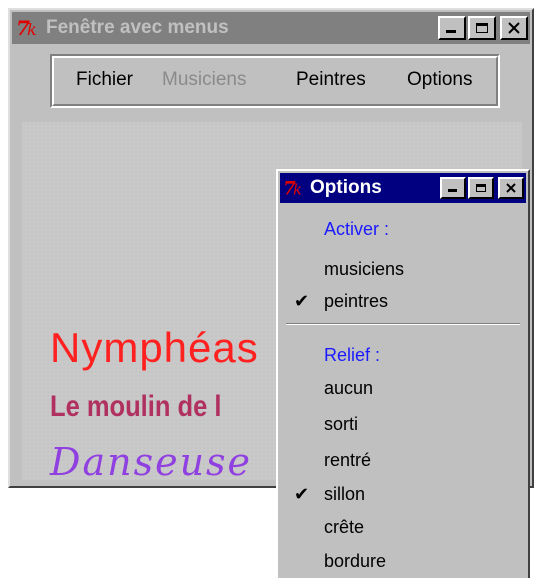 This screenshot has height=578, width=541. I want to click on canvas-line-danseuse: Danseuse, so click(151, 460).